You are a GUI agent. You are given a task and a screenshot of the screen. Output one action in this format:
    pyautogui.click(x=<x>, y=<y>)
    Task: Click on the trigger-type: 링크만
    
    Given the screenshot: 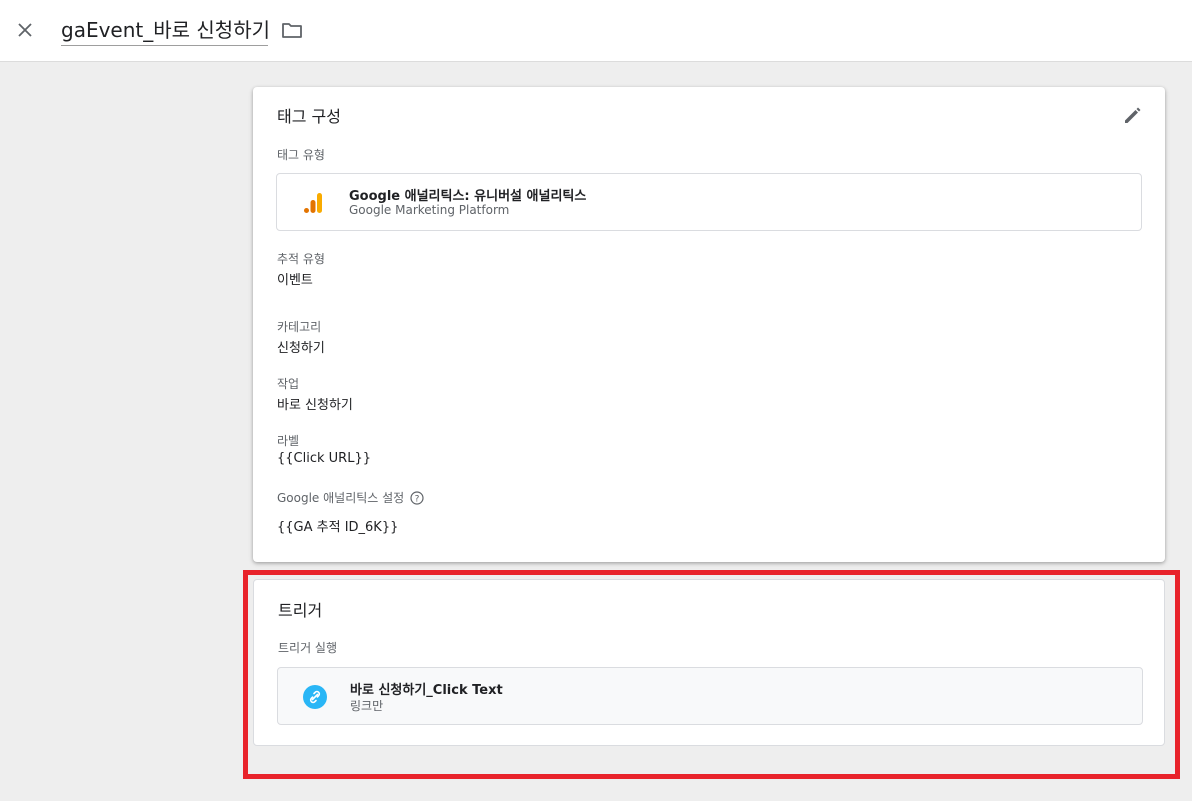 What is the action you would take?
    pyautogui.click(x=367, y=706)
    